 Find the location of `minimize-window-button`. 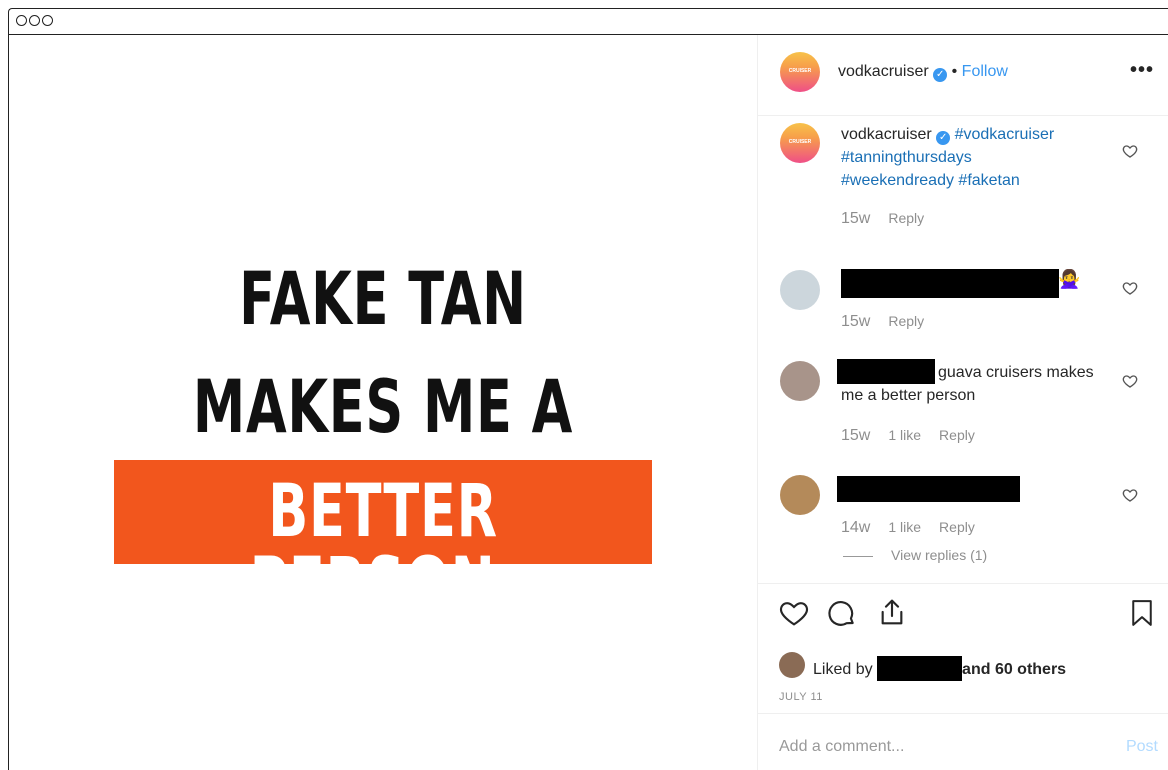

minimize-window-button is located at coordinates (34, 20).